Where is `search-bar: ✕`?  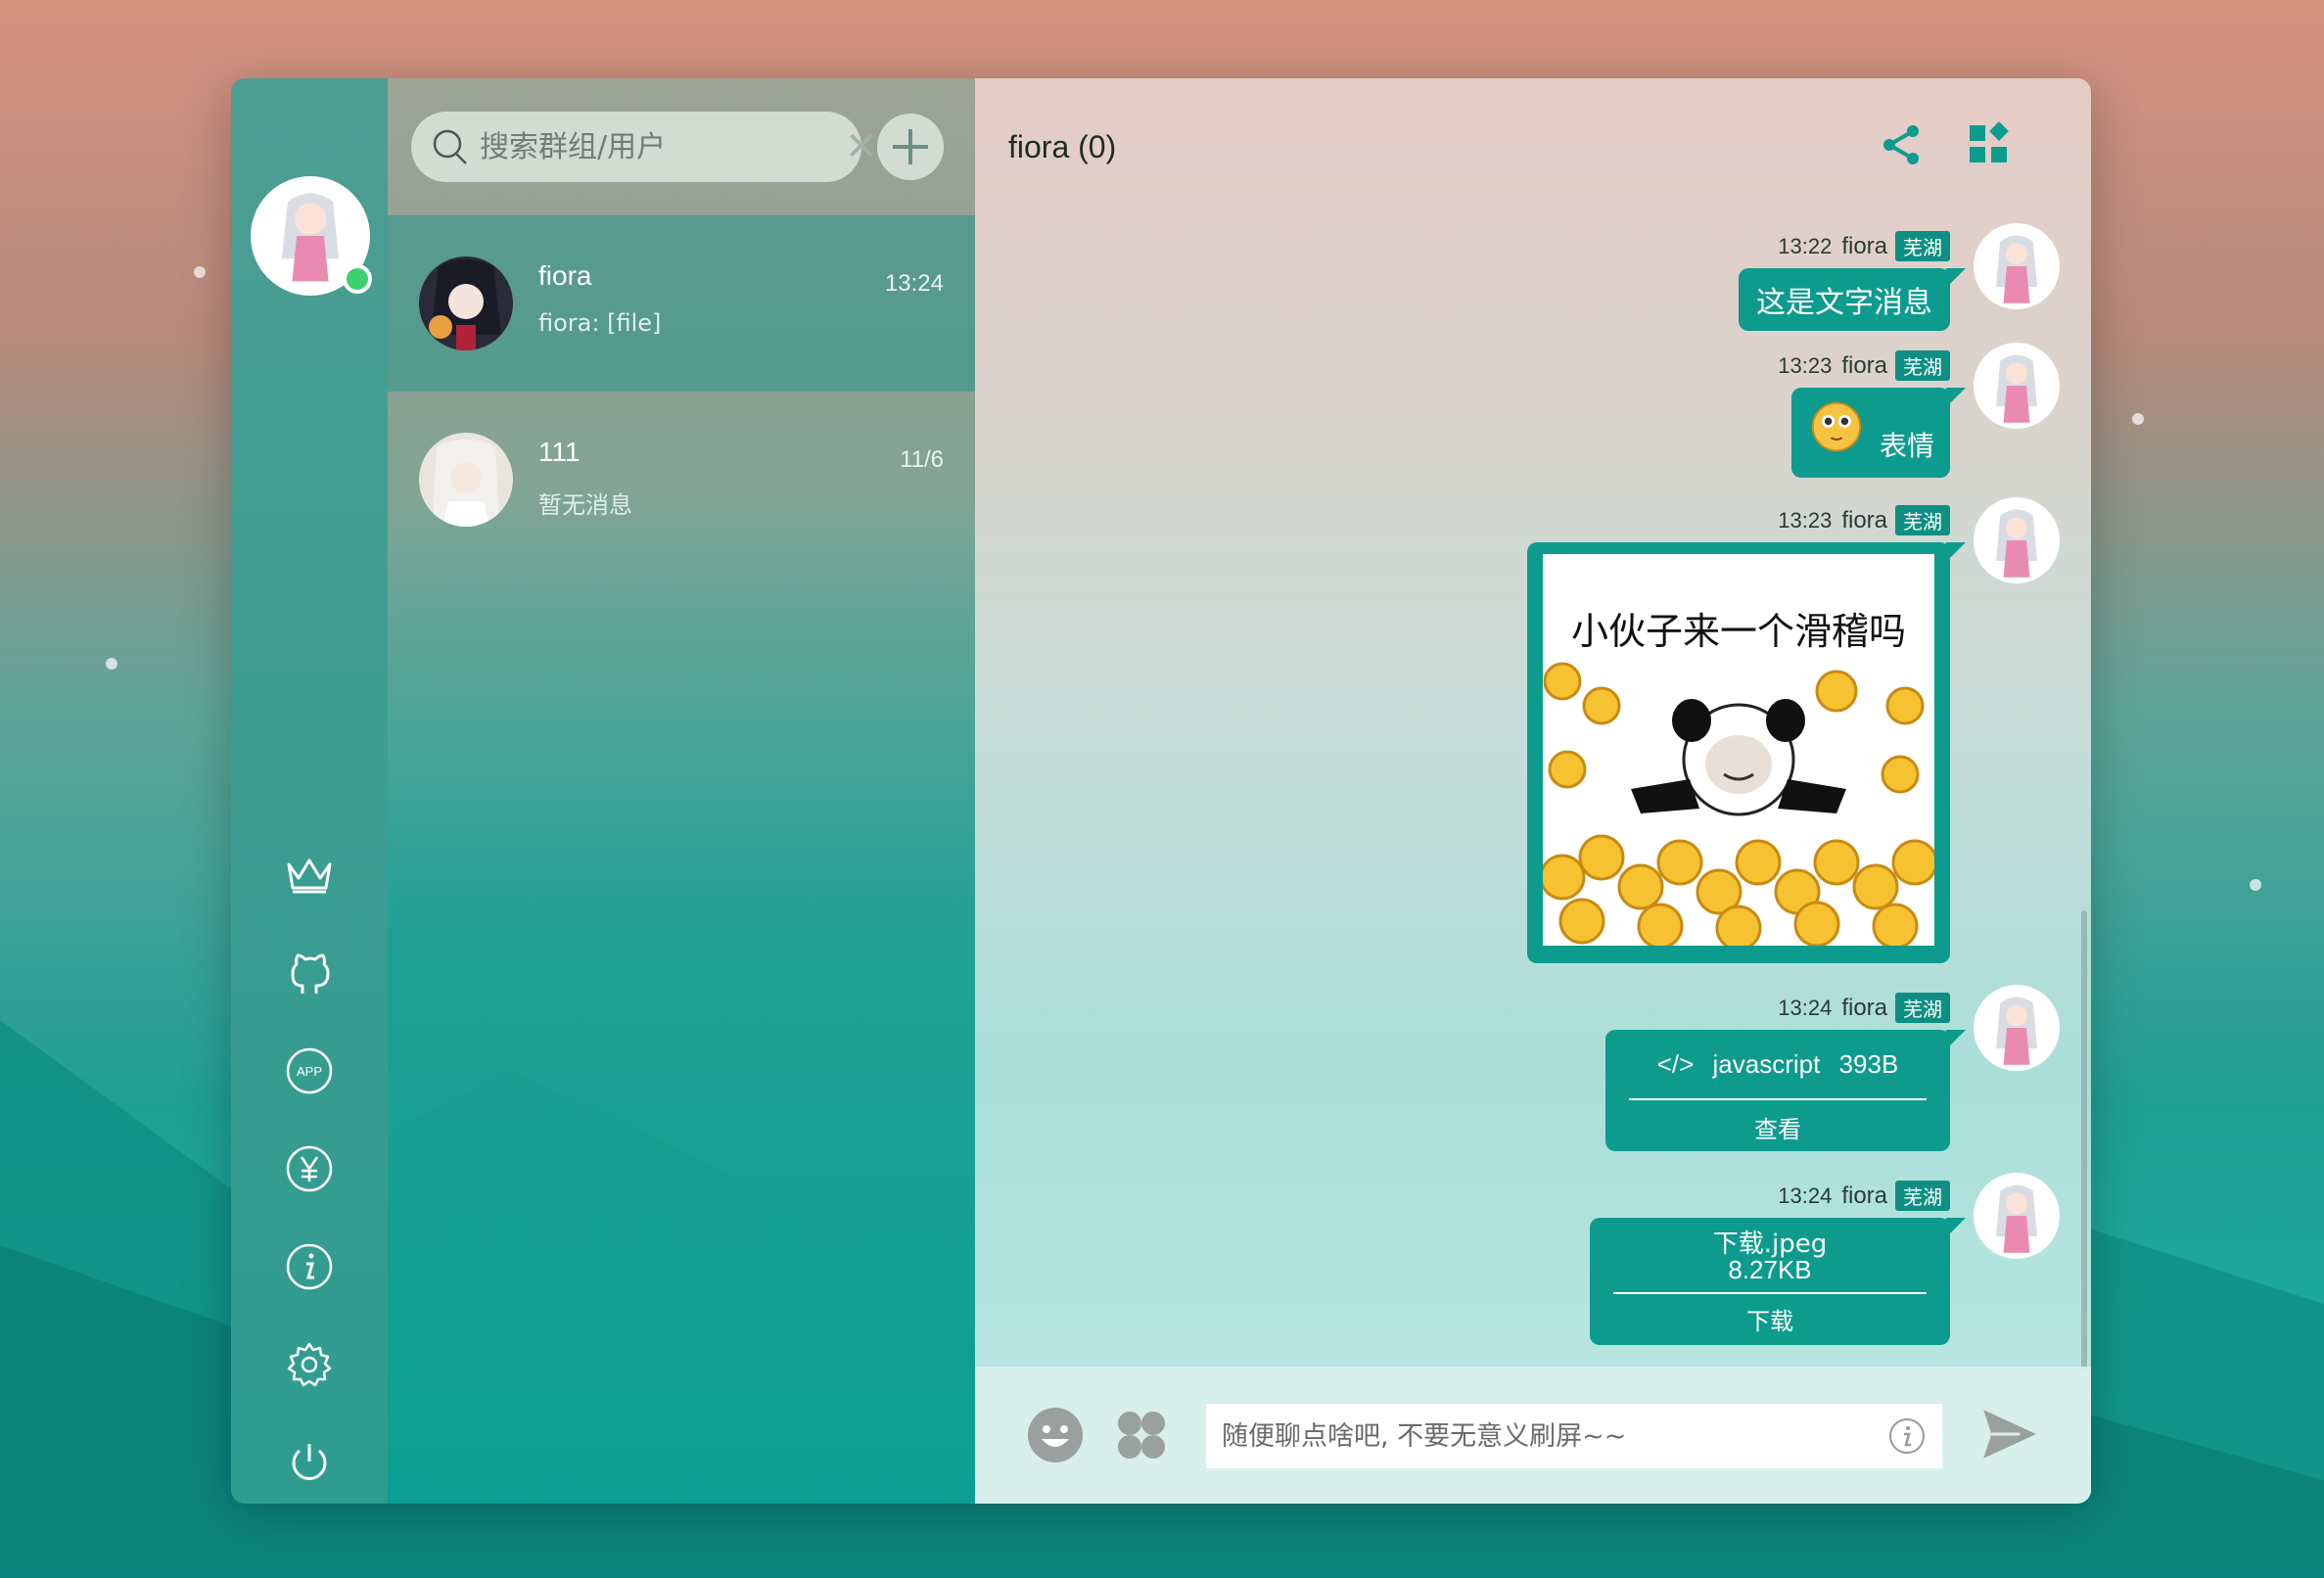
search-bar: ✕ is located at coordinates (644, 147).